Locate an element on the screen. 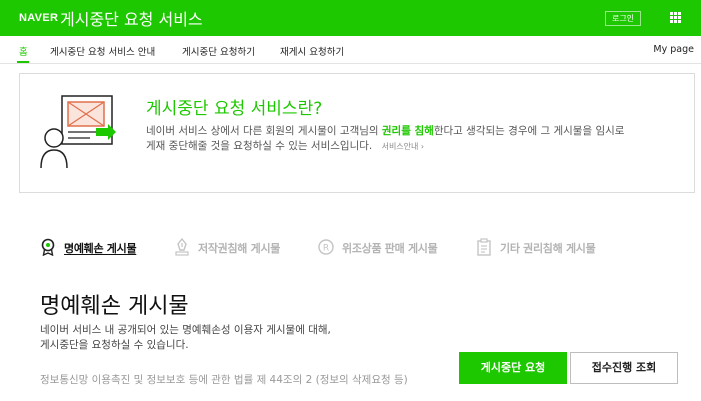  nav-item-repost-request: 재게시 요청하기 is located at coordinates (312, 51).